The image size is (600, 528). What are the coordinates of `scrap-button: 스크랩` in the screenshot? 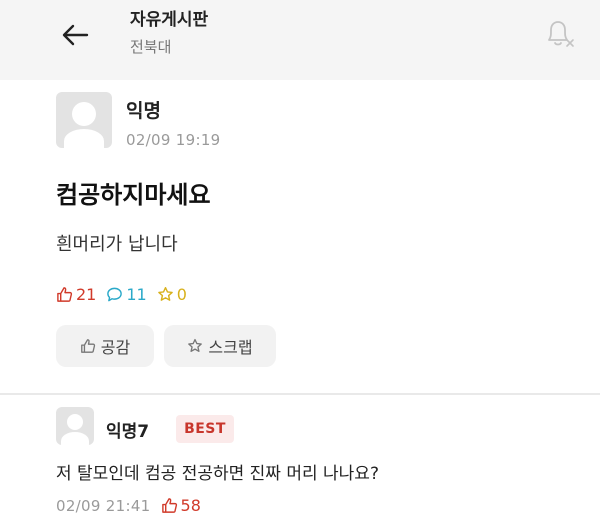 It's located at (220, 346).